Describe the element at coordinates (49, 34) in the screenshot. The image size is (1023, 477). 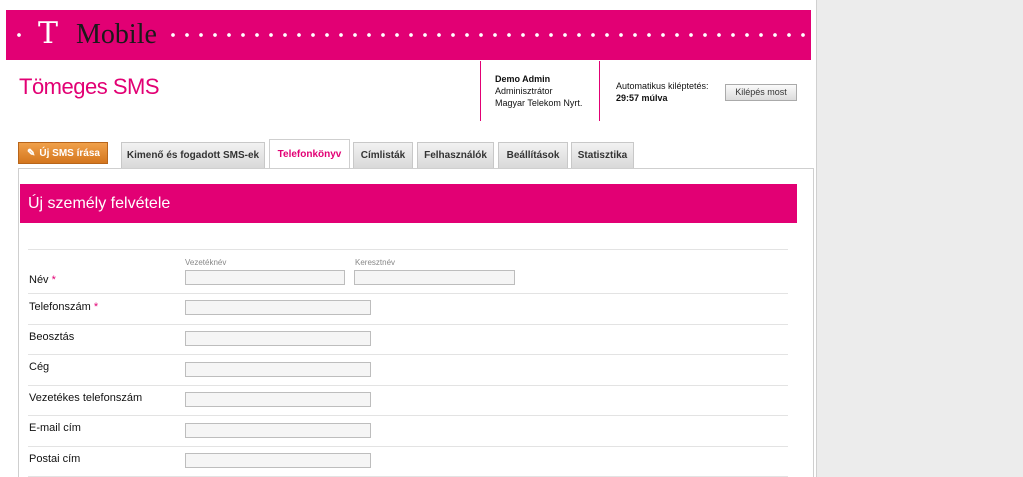
I see `logo-t: T` at that location.